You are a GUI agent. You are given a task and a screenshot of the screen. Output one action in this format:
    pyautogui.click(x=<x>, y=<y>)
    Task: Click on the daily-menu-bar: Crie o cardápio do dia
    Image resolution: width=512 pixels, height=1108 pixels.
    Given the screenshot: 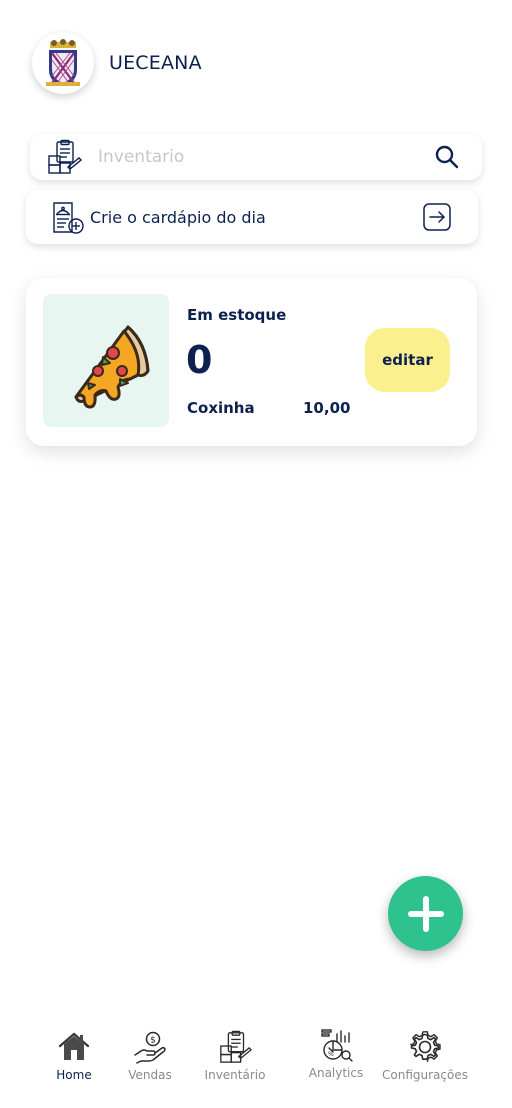 What is the action you would take?
    pyautogui.click(x=252, y=217)
    